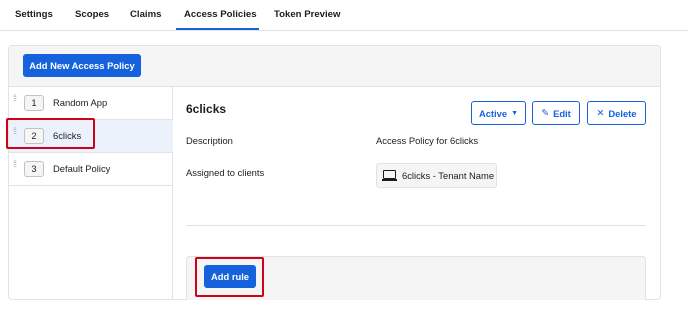 The height and width of the screenshot is (328, 688). I want to click on policy-name: Random App, so click(80, 102).